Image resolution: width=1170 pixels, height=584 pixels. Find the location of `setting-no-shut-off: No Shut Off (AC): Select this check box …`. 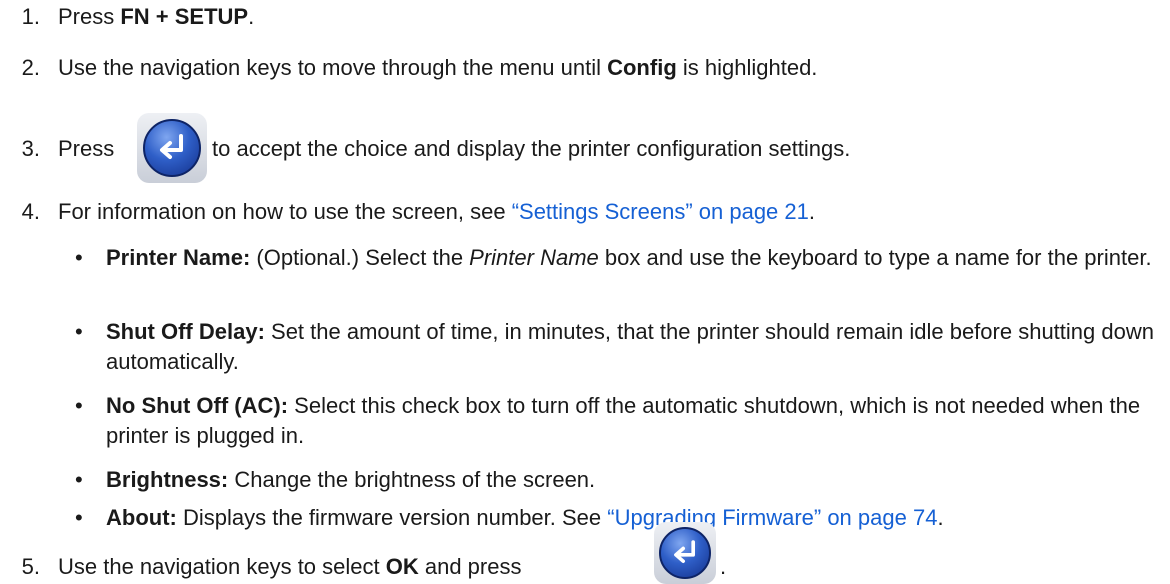

setting-no-shut-off: No Shut Off (AC): Select this check box … is located at coordinates (623, 420).